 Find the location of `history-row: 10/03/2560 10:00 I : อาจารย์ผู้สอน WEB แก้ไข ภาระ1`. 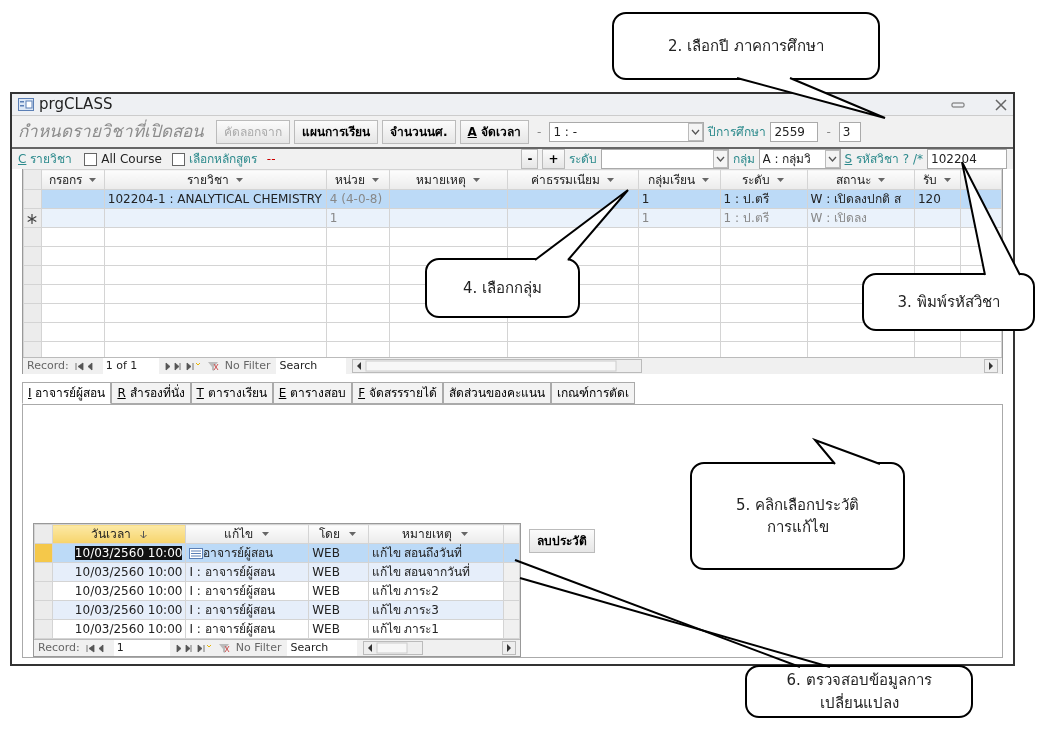

history-row: 10/03/2560 10:00 I : อาจารย์ผู้สอน WEB แก้ไข ภาระ1 is located at coordinates (277, 629).